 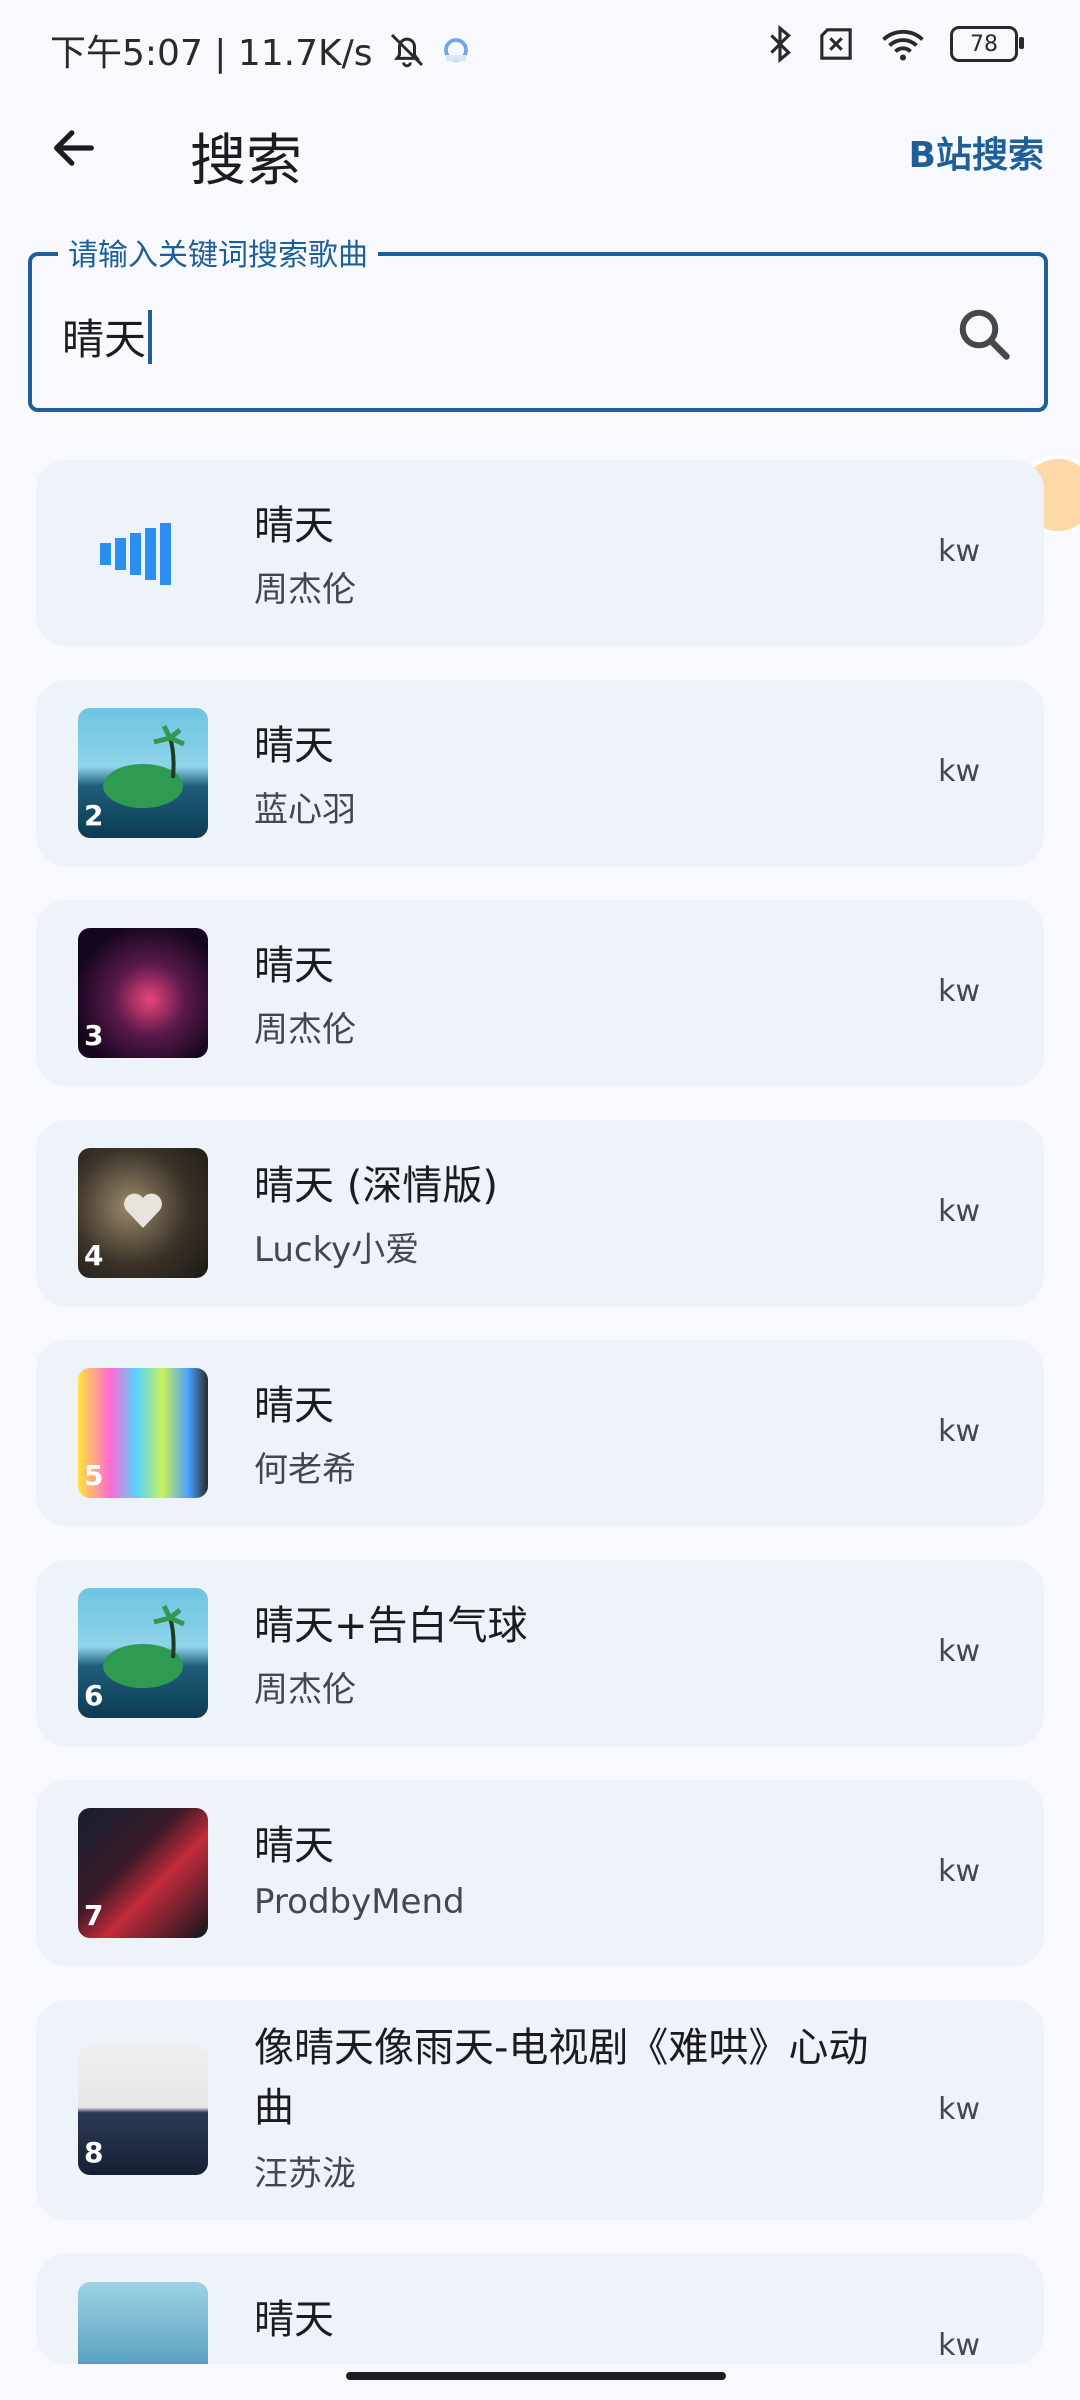 What do you see at coordinates (561, 2078) in the screenshot?
I see `song-title: 像晴天像雨天-电视剧《难哄》心动曲` at bounding box center [561, 2078].